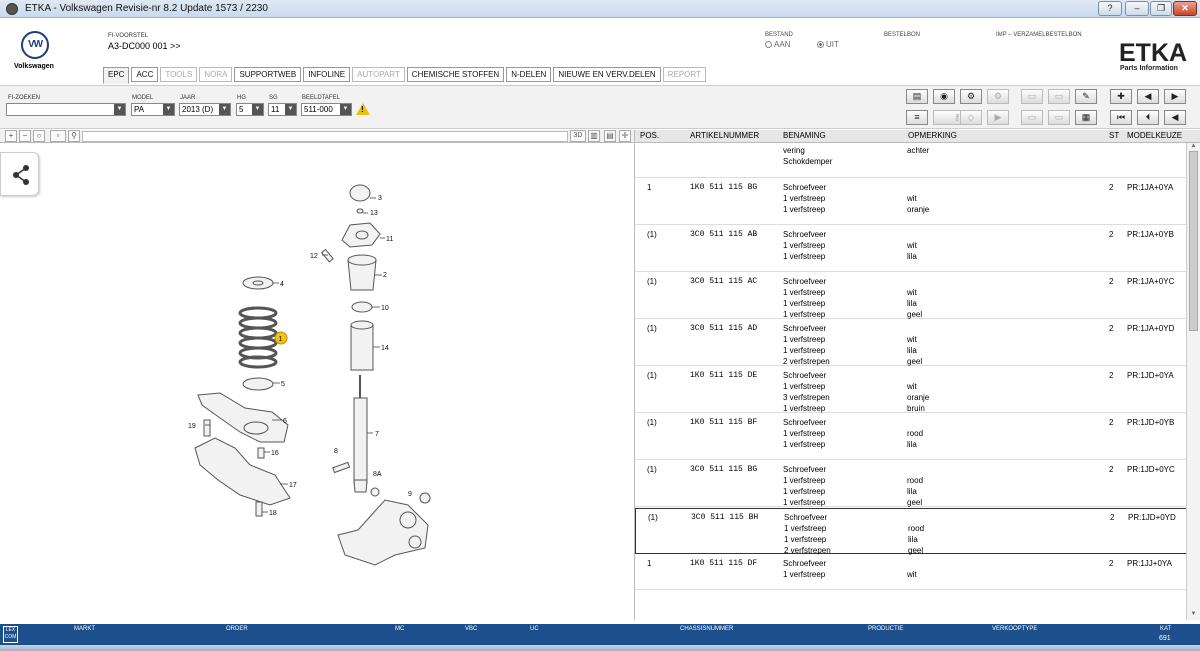 Image resolution: width=1200 pixels, height=651 pixels. What do you see at coordinates (385, 348) in the screenshot?
I see `callout-14: 14` at bounding box center [385, 348].